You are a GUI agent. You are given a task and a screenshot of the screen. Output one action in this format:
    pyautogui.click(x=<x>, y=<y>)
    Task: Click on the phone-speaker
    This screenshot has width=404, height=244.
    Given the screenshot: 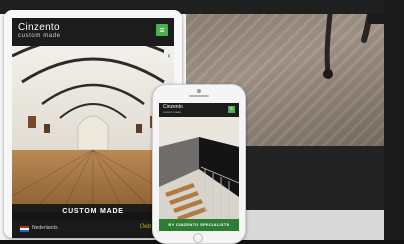 What is the action you would take?
    pyautogui.click(x=199, y=96)
    